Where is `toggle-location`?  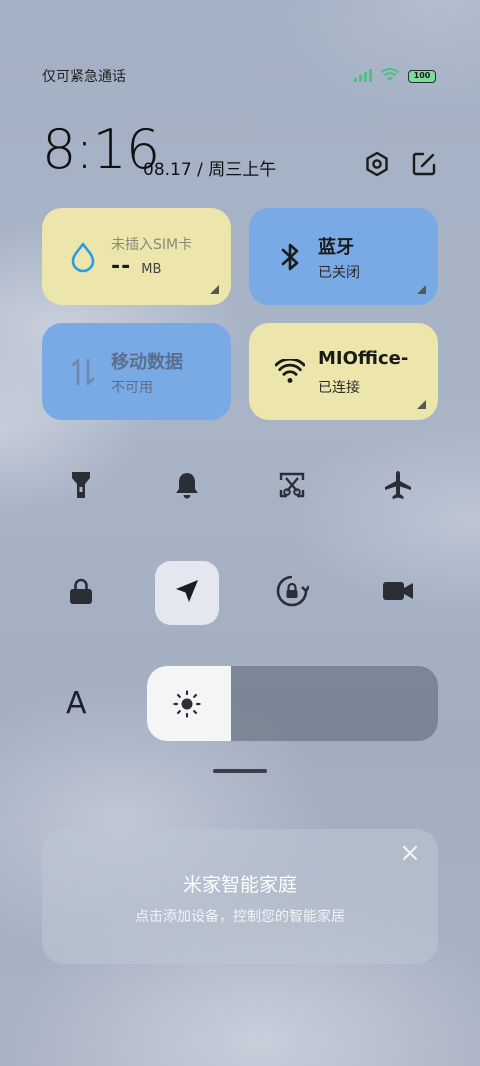 toggle-location is located at coordinates (187, 593).